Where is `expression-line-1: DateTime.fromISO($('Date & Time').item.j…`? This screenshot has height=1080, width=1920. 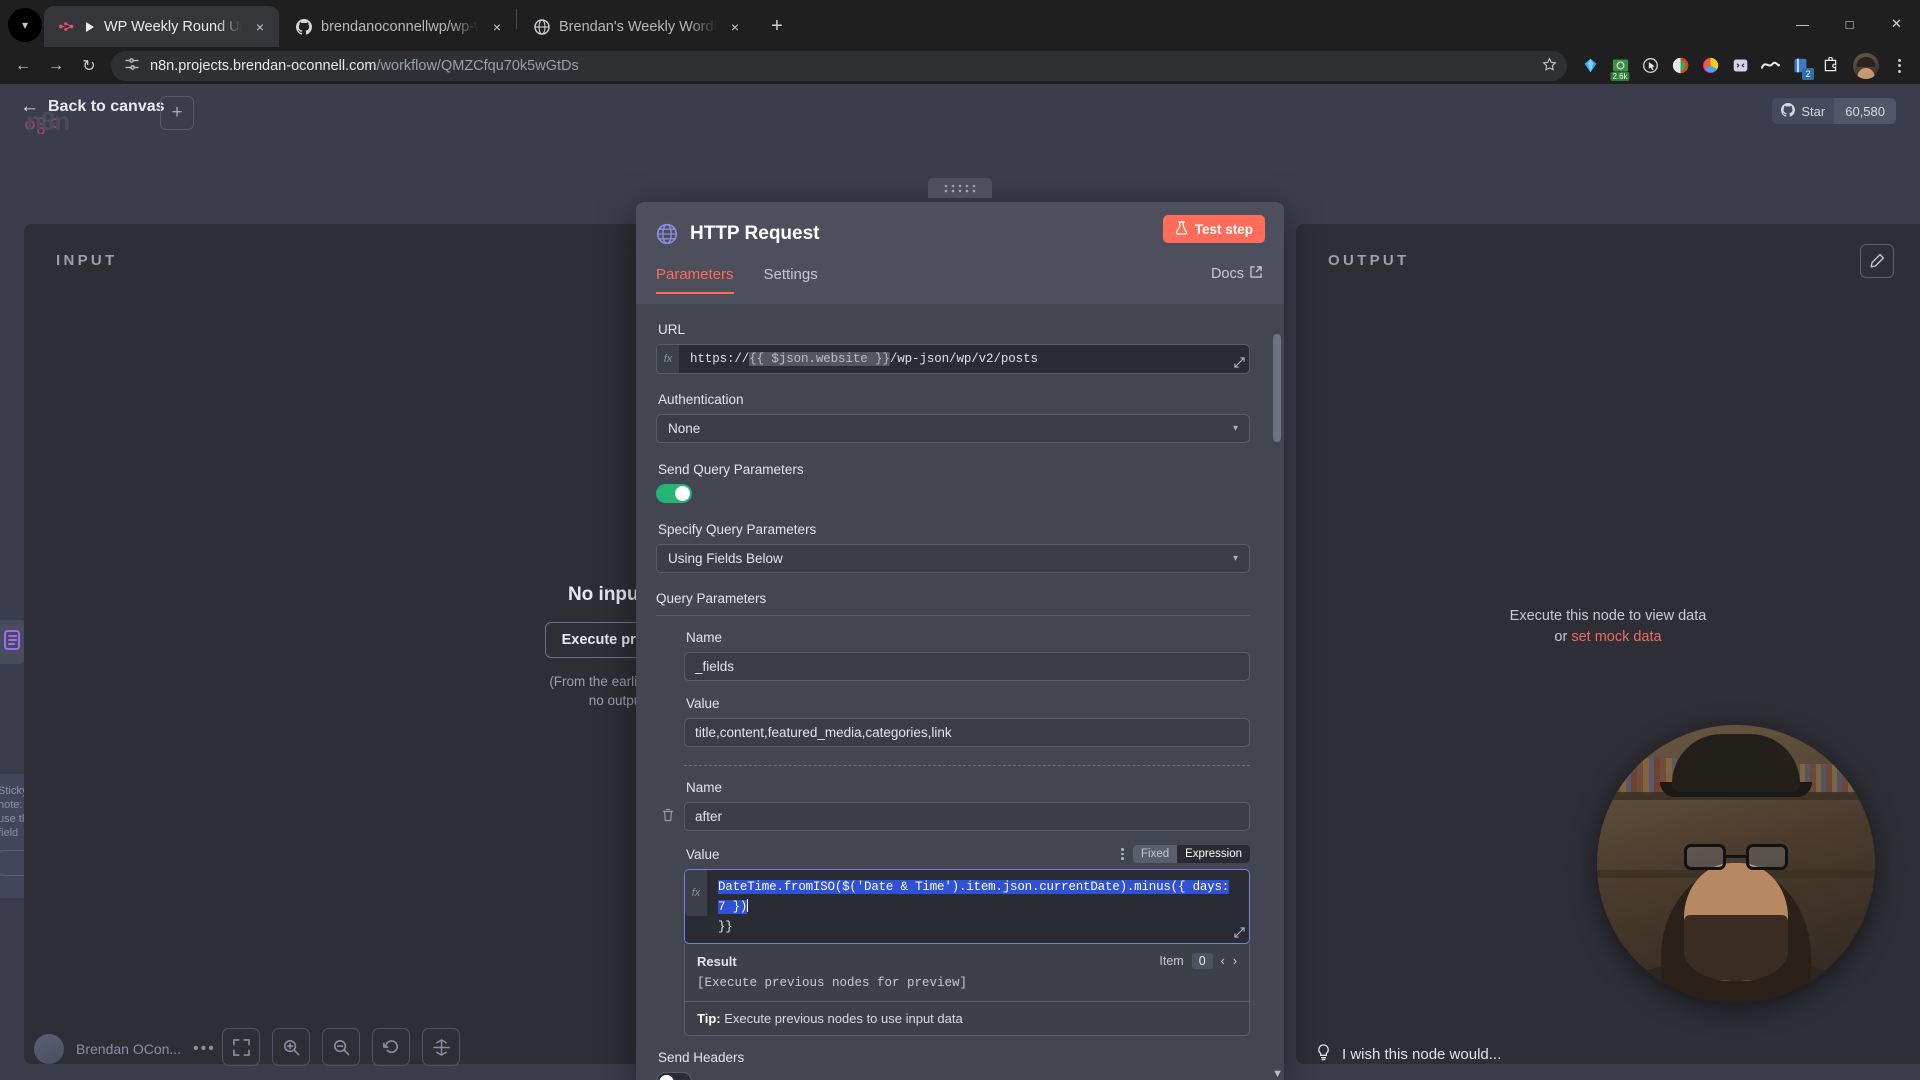
expression-line-1: DateTime.fromISO($('Date & Time').item.j… is located at coordinates (978, 897).